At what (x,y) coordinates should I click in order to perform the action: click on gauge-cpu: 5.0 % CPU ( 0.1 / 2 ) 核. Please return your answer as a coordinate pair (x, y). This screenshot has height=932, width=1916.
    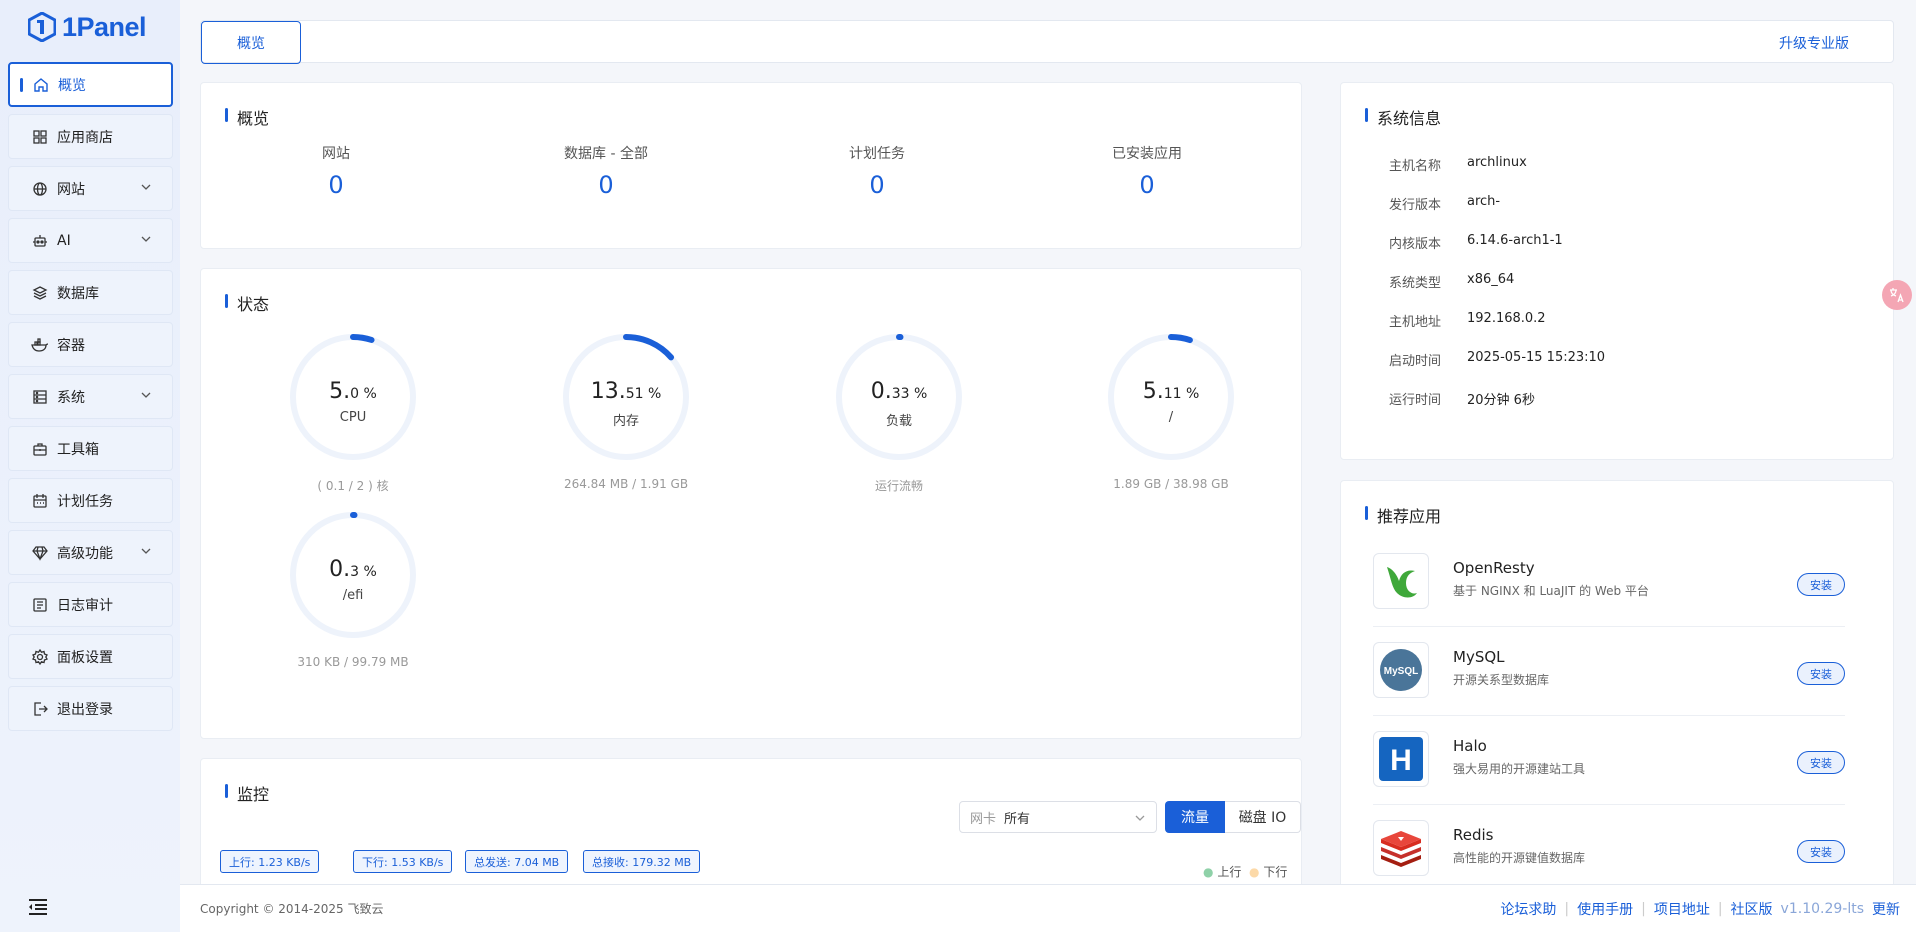
    Looking at the image, I should click on (353, 411).